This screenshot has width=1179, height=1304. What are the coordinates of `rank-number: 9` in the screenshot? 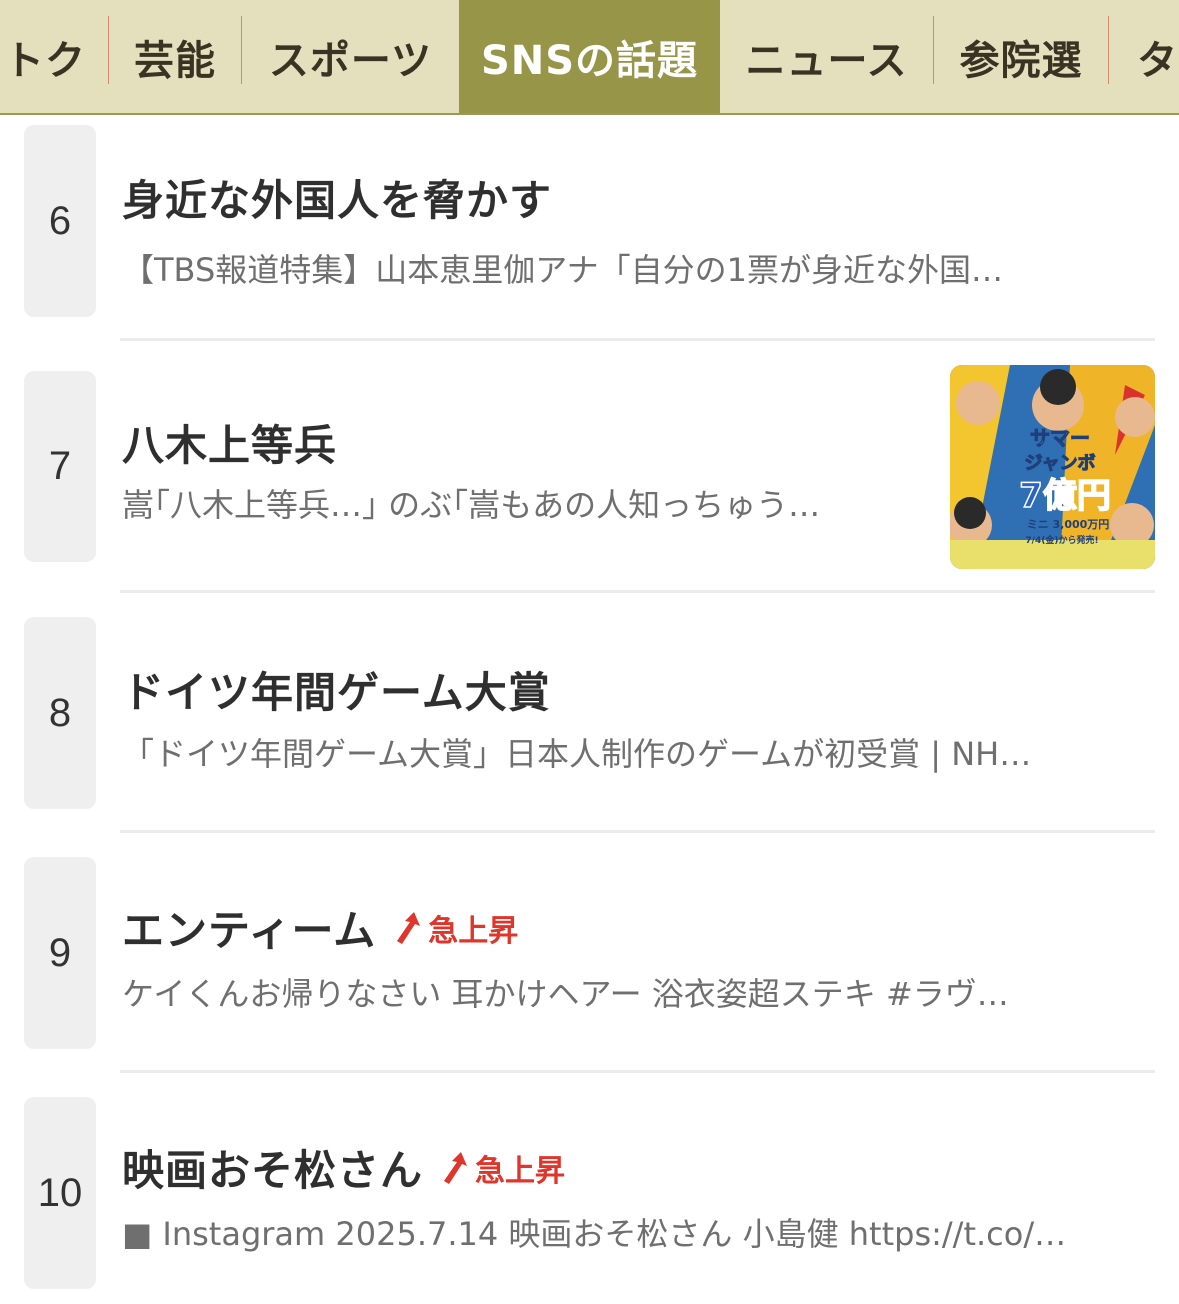 It's located at (60, 953).